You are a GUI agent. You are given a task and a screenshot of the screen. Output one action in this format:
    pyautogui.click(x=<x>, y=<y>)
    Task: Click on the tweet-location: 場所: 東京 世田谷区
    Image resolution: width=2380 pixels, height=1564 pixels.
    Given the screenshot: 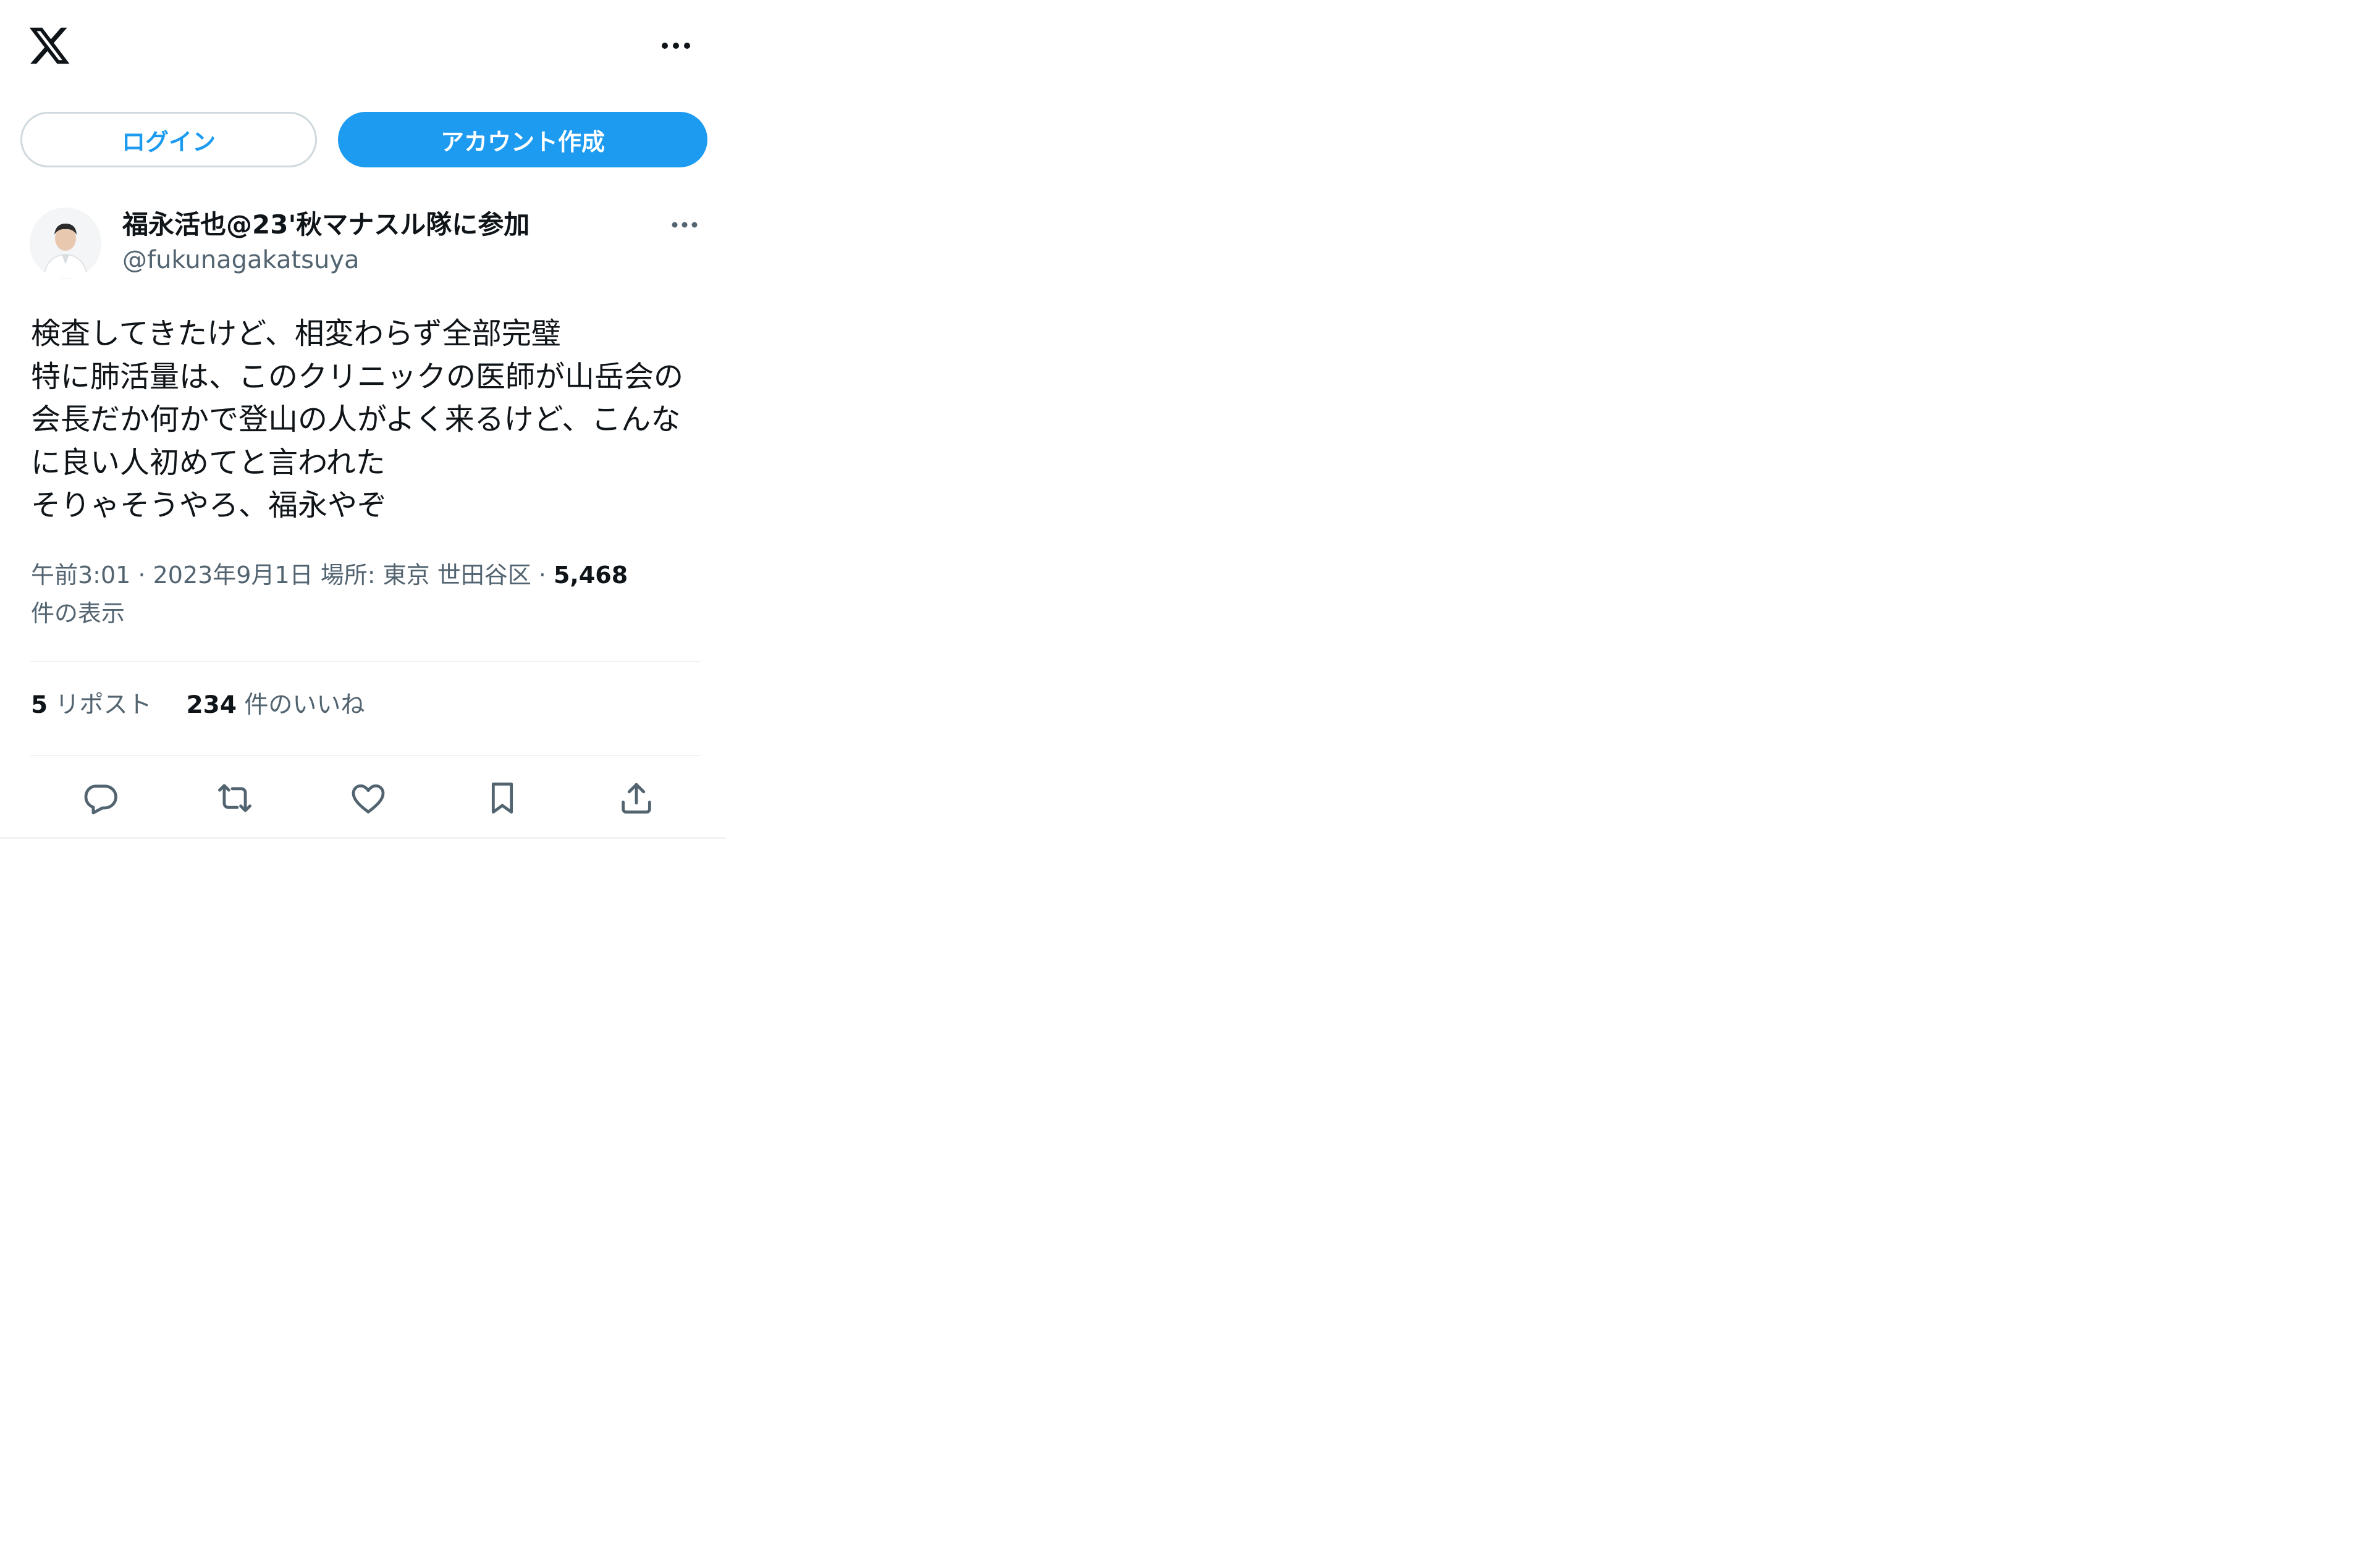 What is the action you would take?
    pyautogui.click(x=422, y=575)
    